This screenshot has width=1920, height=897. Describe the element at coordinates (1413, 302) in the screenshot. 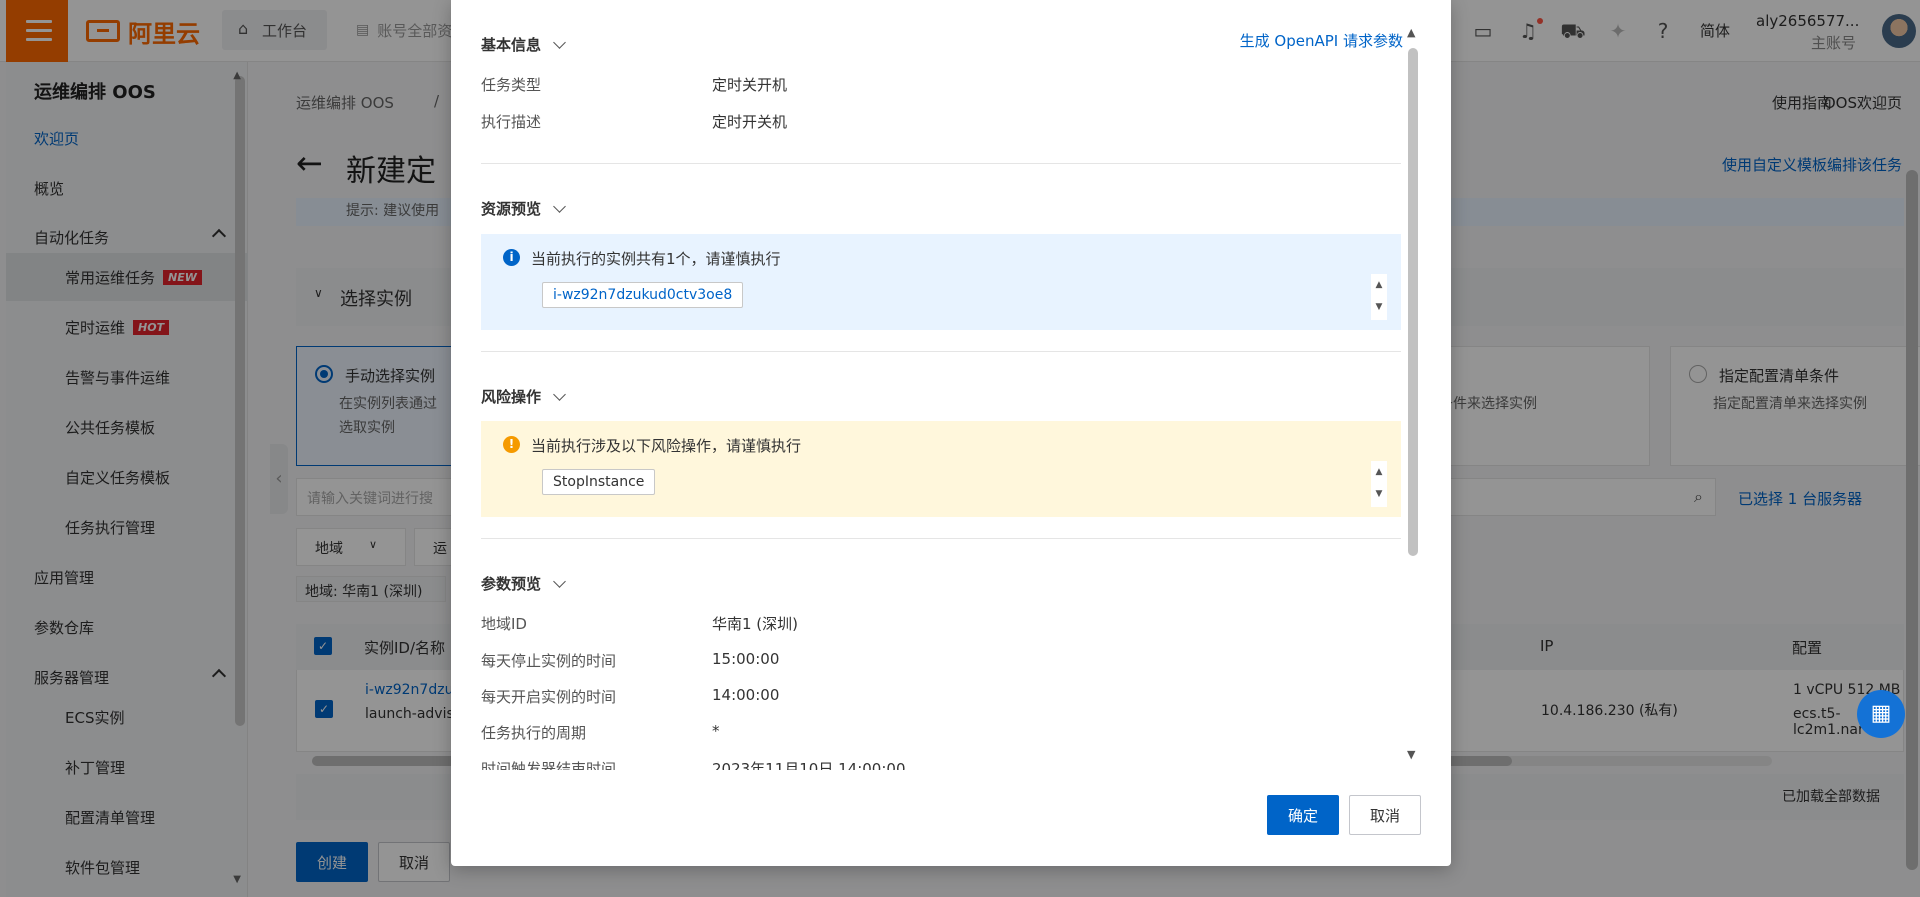

I see `dialog-scrollbar` at that location.